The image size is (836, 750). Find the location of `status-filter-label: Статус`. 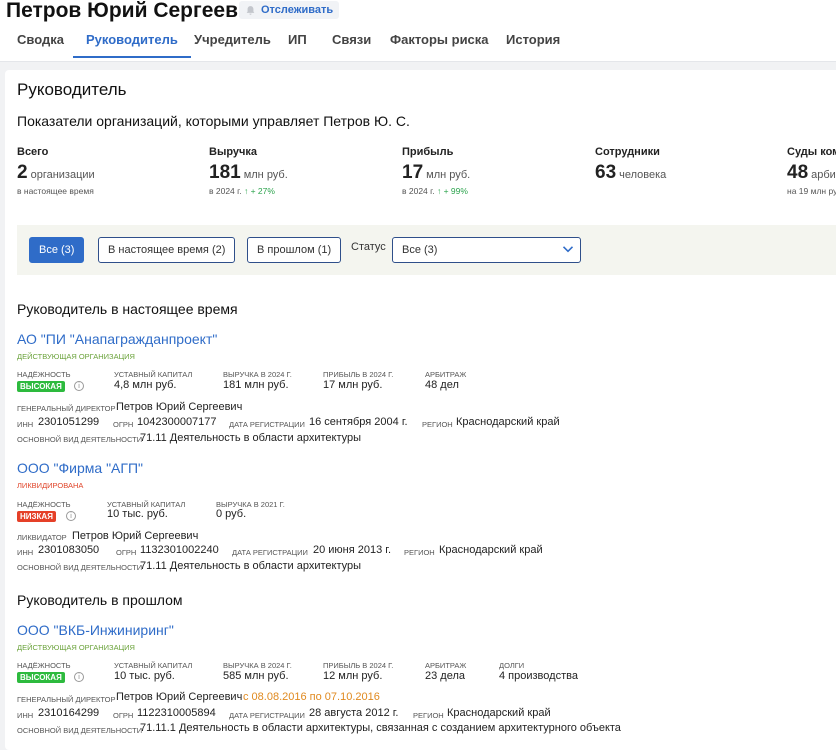

status-filter-label: Статус is located at coordinates (368, 247).